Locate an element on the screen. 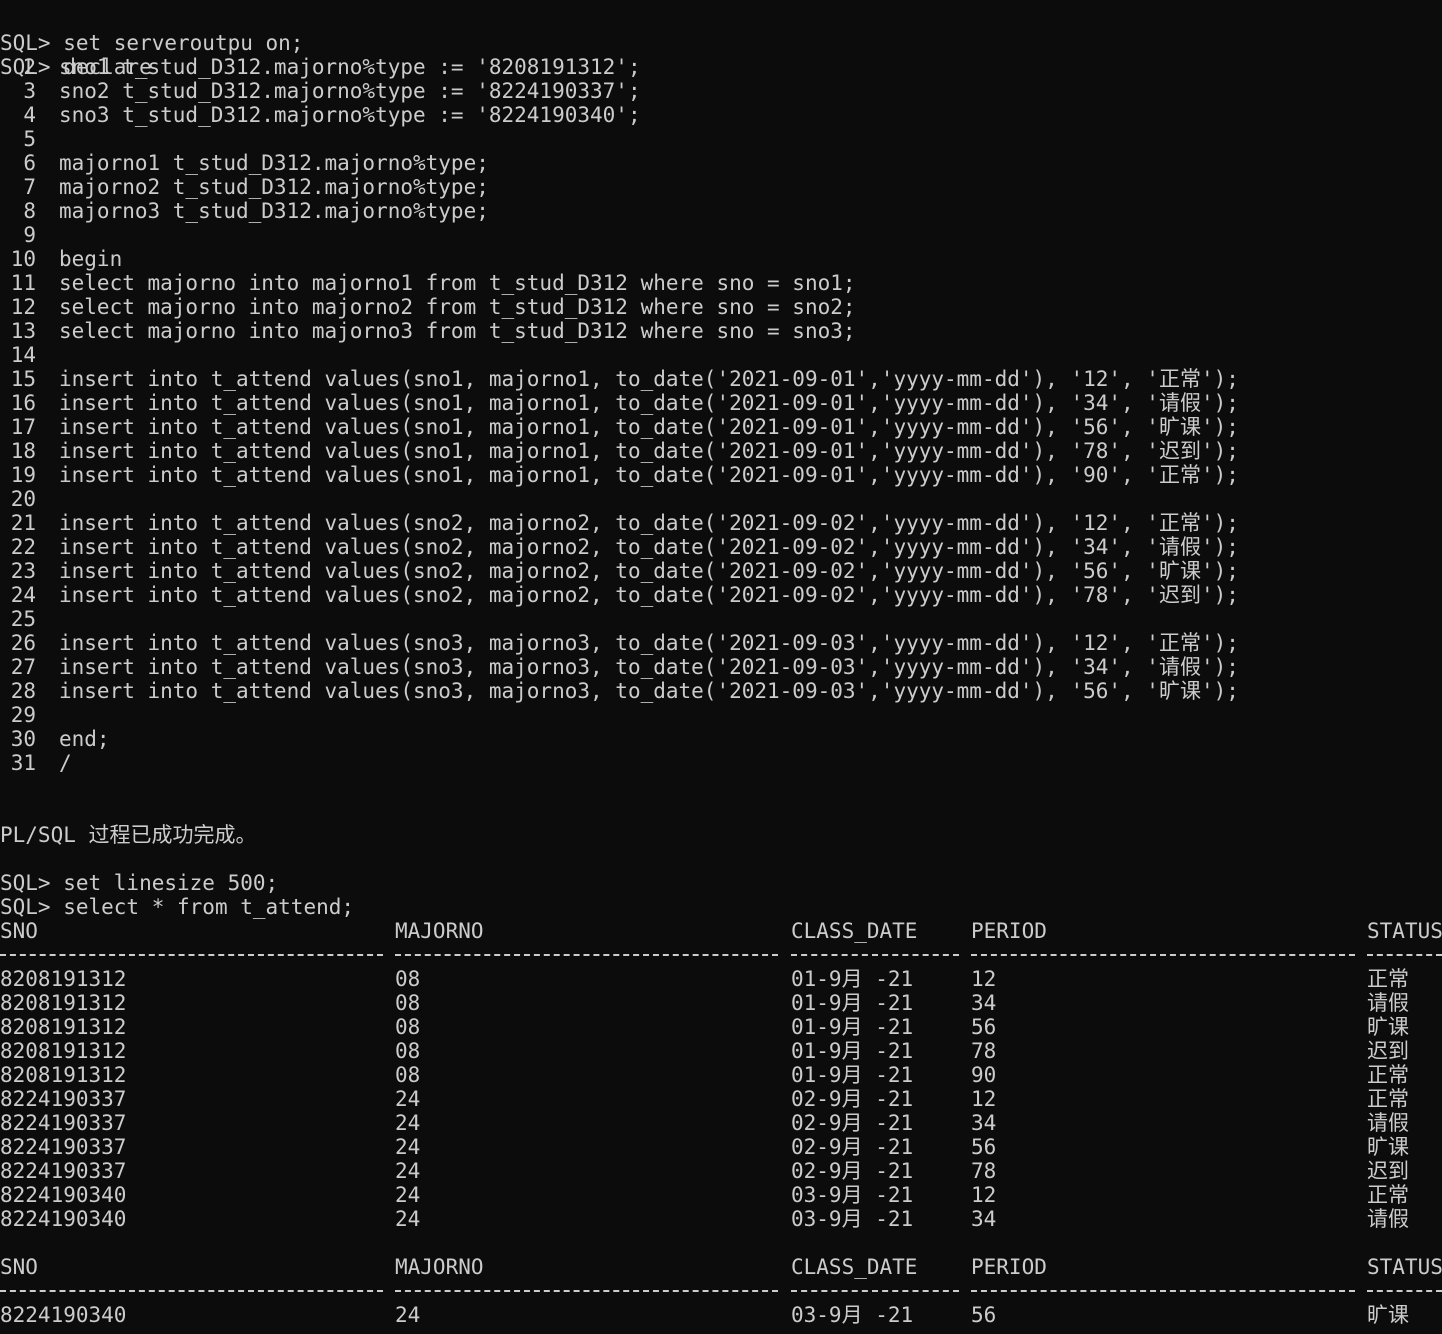  line-number: 12 is located at coordinates (23, 307).